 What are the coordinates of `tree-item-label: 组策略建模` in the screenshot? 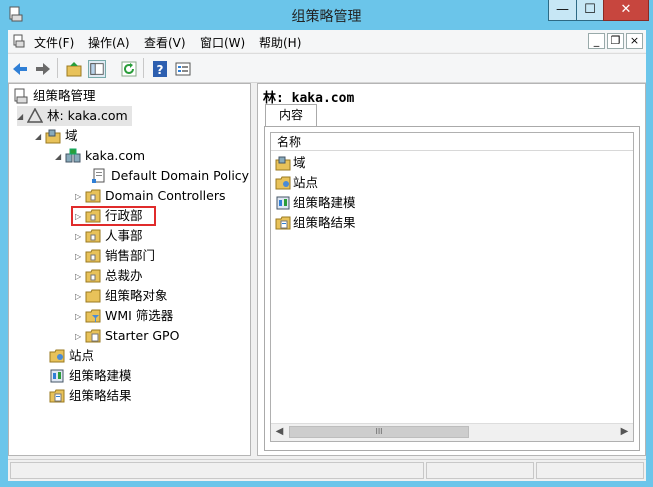 It's located at (100, 375).